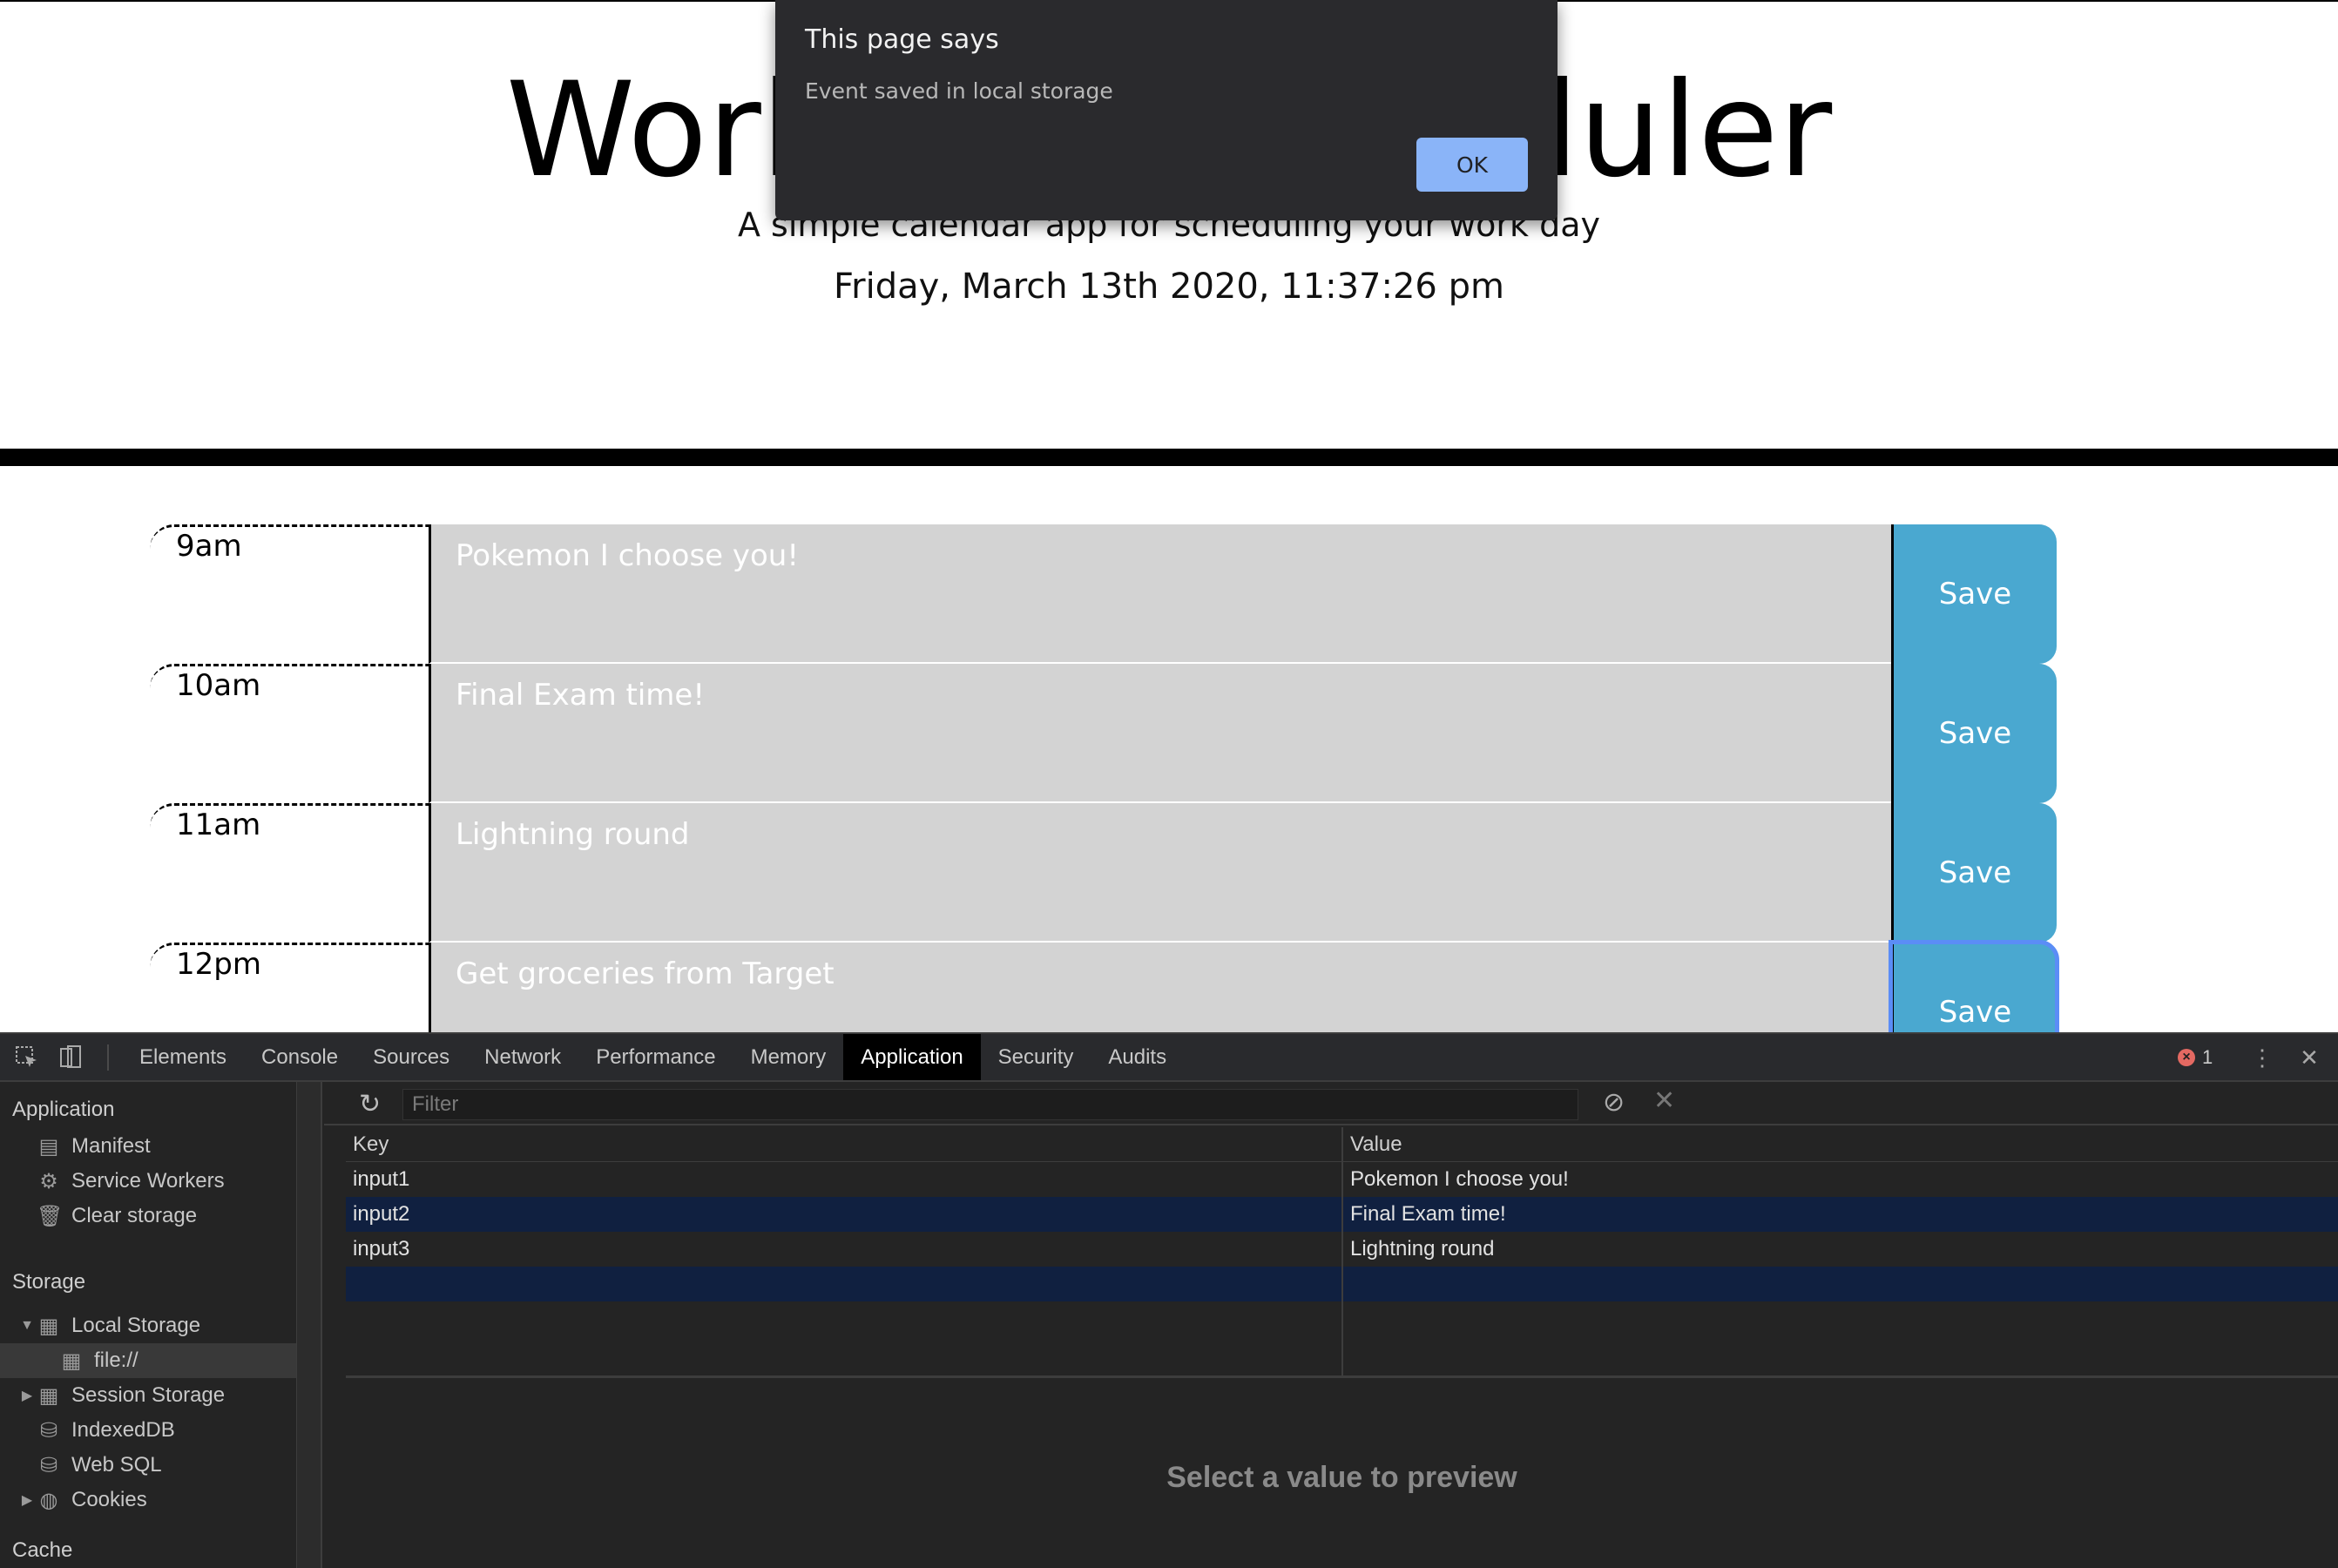 Image resolution: width=2338 pixels, height=1568 pixels. What do you see at coordinates (371, 1144) in the screenshot?
I see `column-header-key: Key` at bounding box center [371, 1144].